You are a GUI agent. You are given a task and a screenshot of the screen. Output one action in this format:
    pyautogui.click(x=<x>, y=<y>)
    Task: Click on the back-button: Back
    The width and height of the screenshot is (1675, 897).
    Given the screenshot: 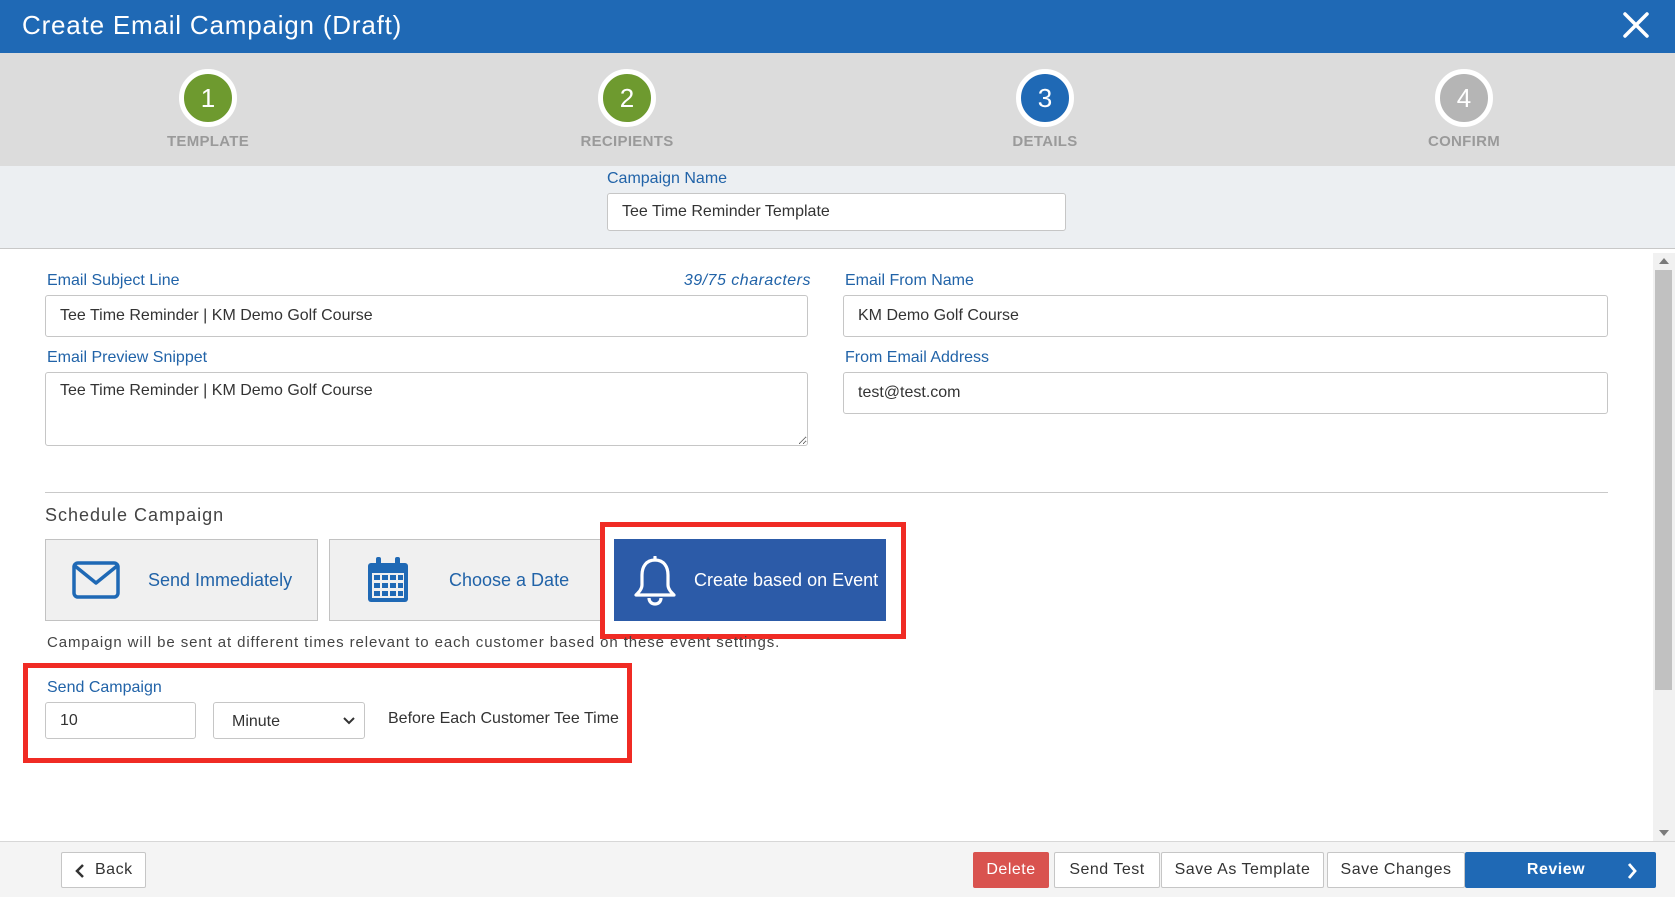 What is the action you would take?
    pyautogui.click(x=103, y=870)
    